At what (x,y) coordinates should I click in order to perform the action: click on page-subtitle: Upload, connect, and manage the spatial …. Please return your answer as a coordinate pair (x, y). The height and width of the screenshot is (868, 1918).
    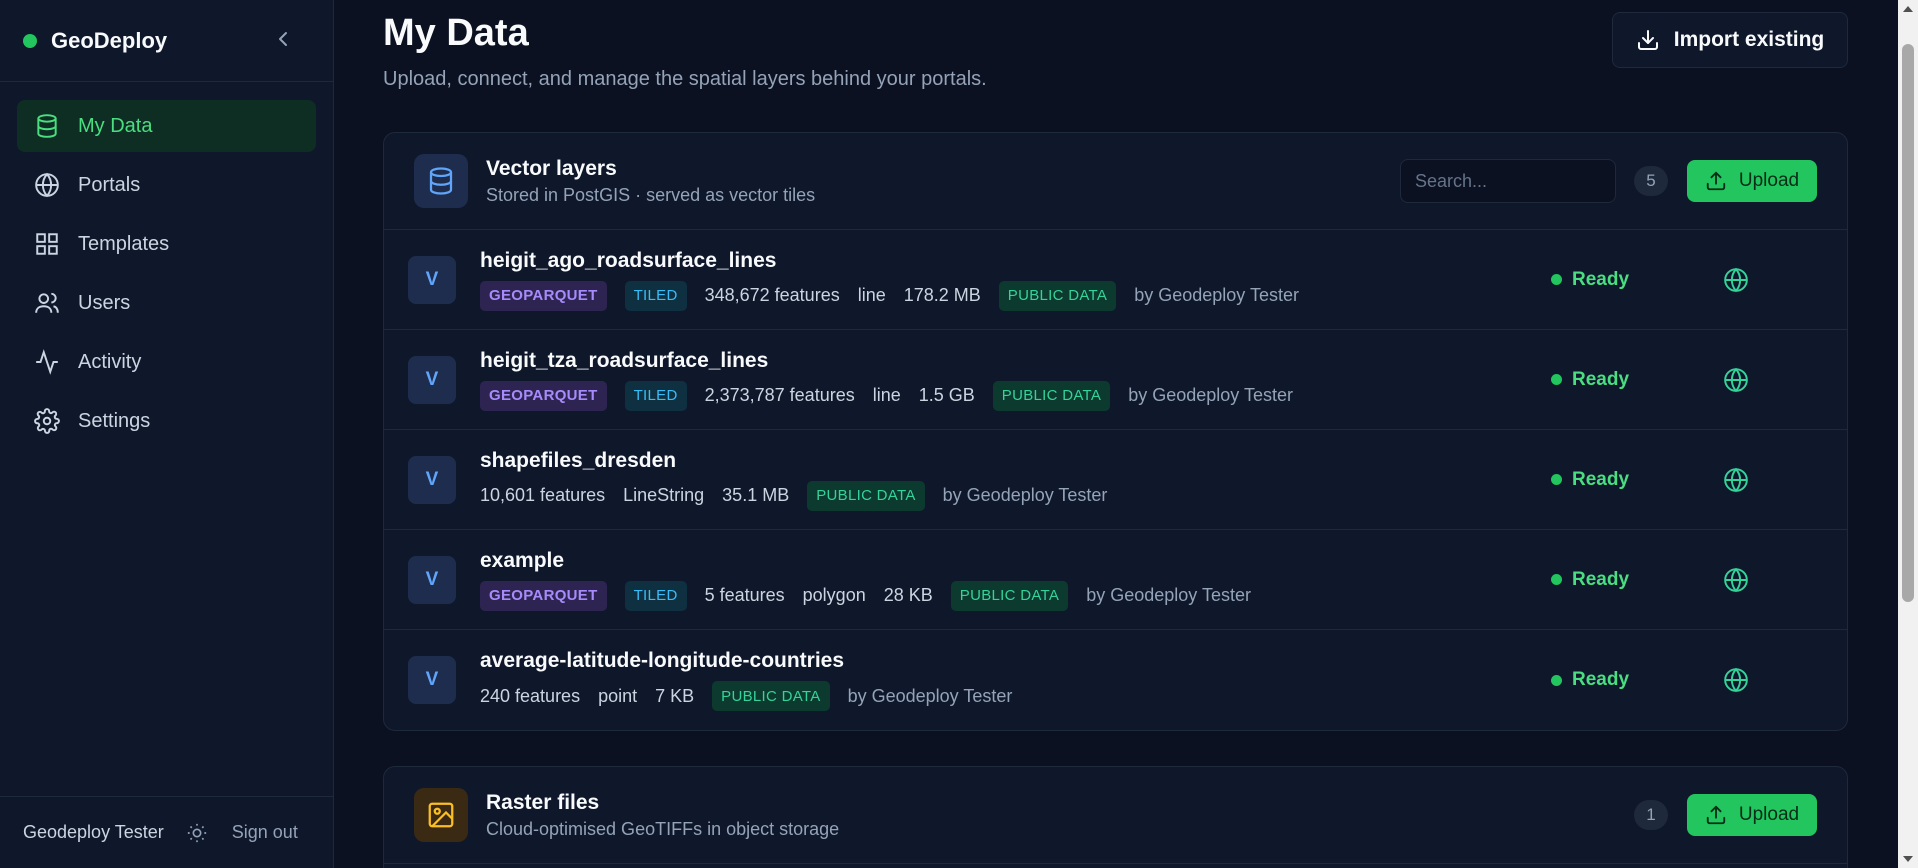
    Looking at the image, I should click on (685, 79).